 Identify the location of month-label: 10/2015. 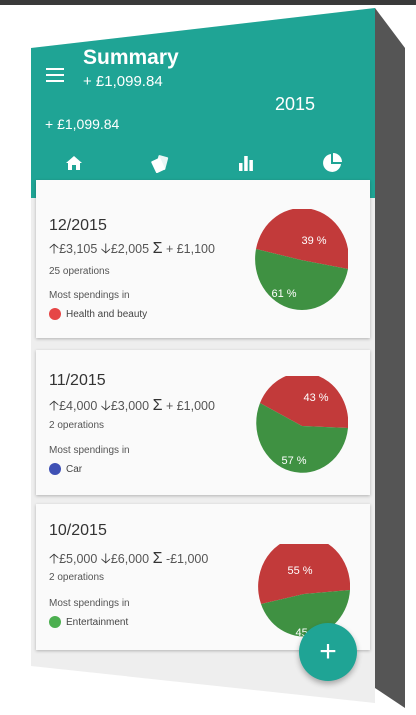
(78, 530).